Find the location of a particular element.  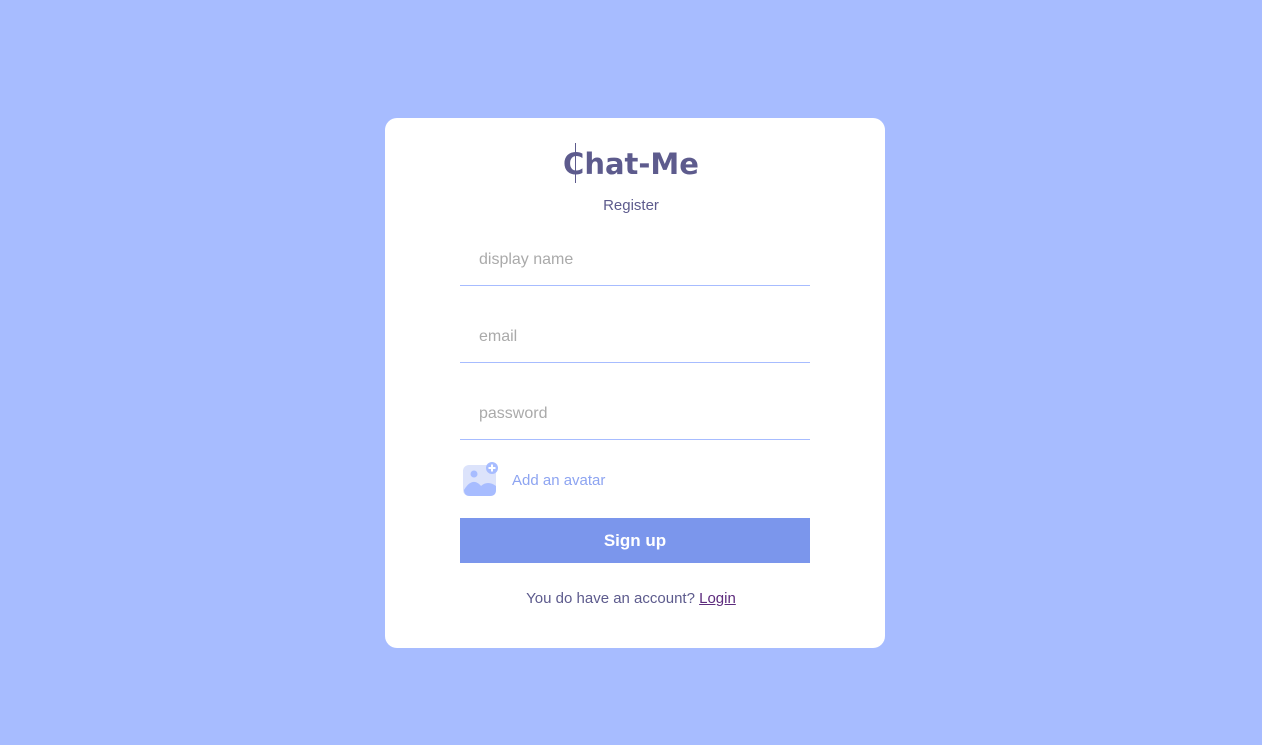

app-logo: Chat-Me is located at coordinates (631, 164).